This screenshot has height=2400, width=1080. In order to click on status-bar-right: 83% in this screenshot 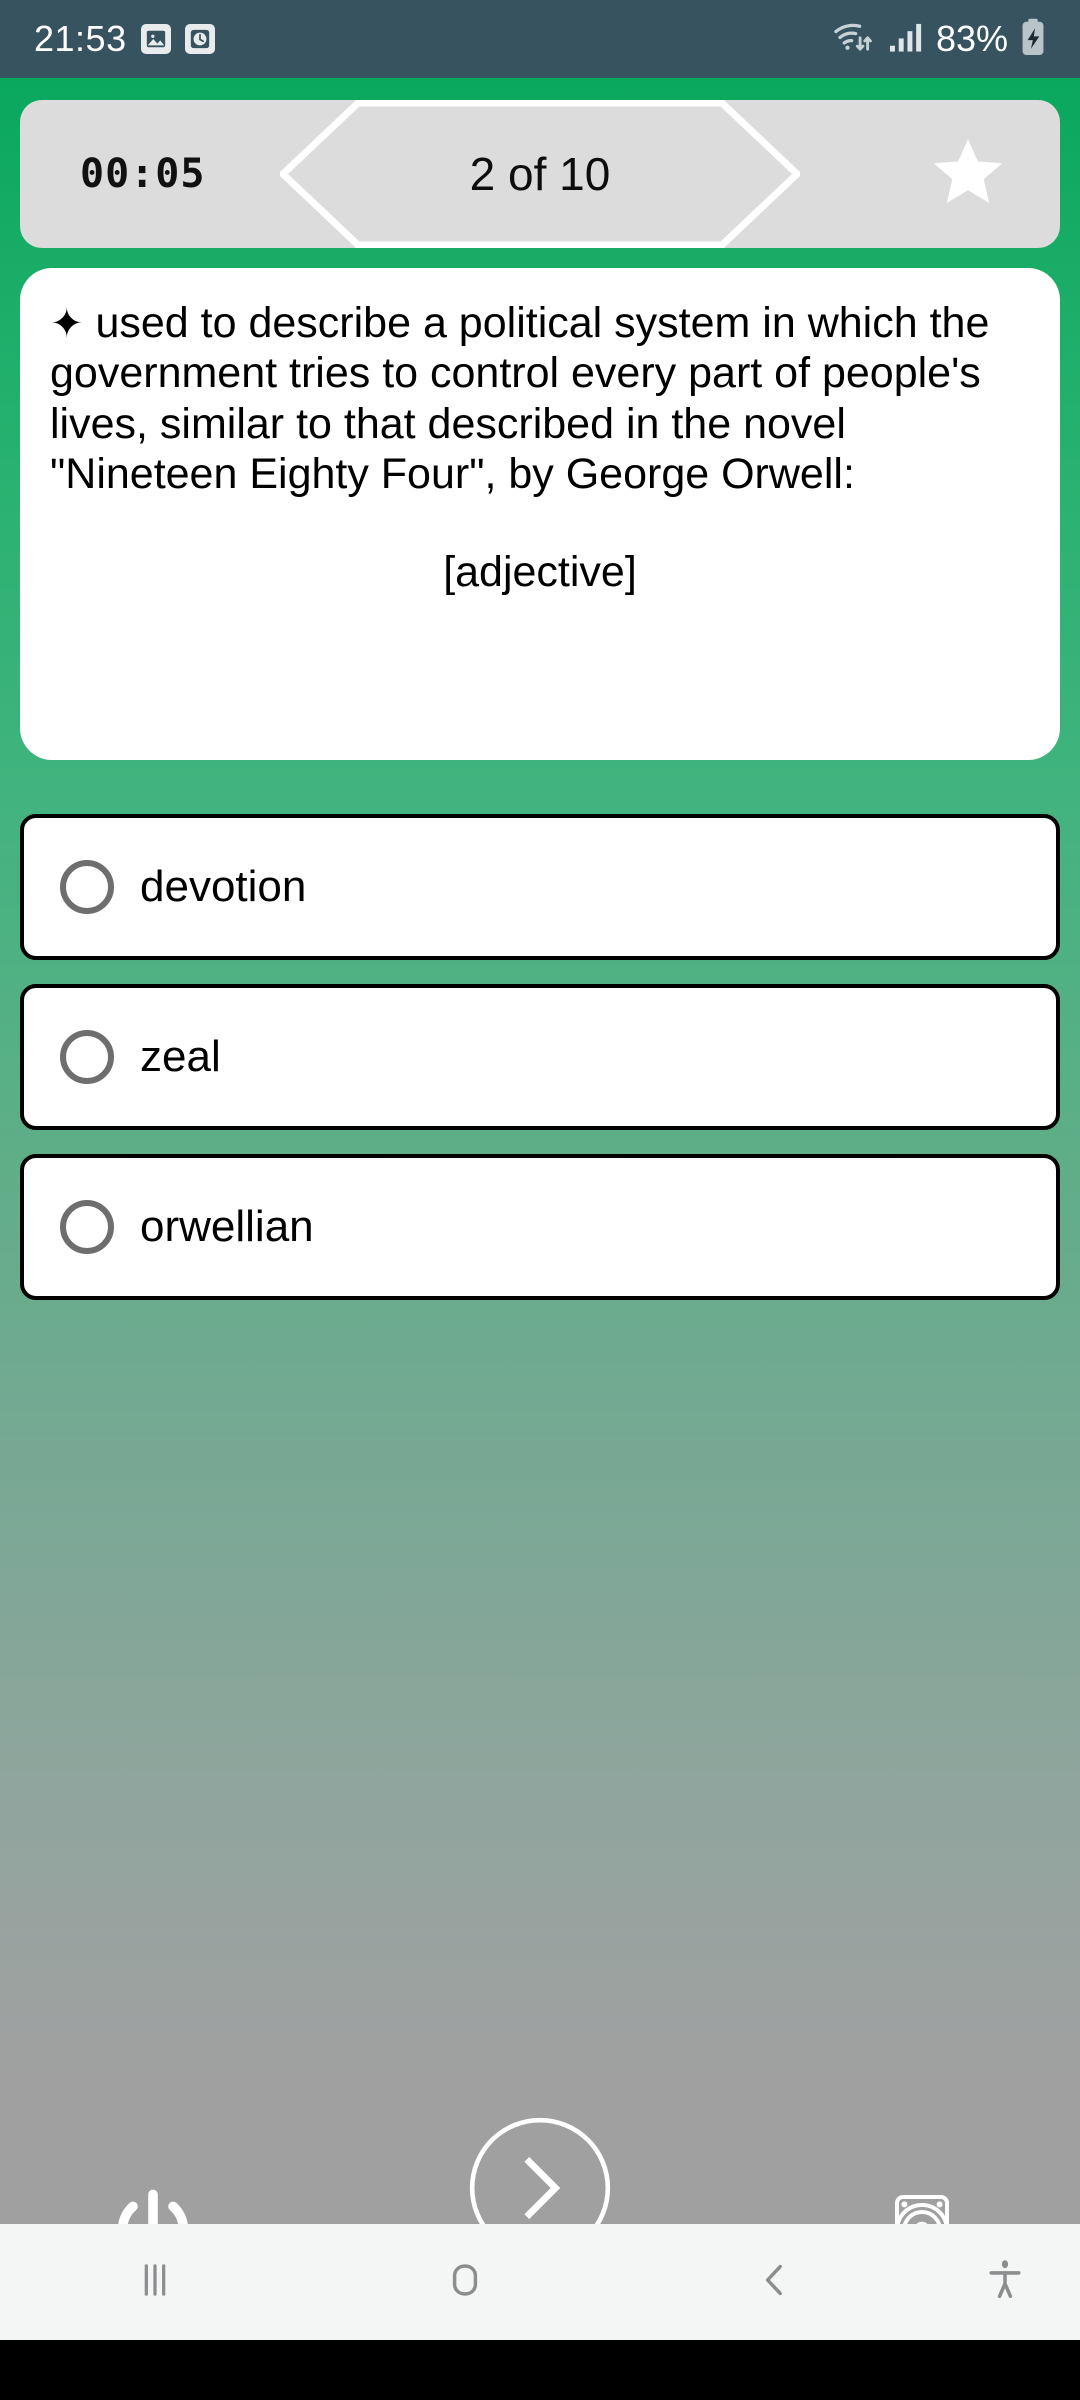, I will do `click(939, 39)`.